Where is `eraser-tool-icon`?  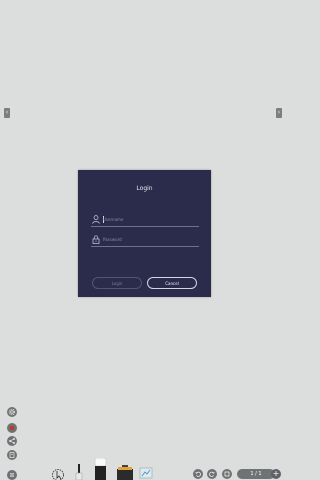
eraser-tool-icon is located at coordinates (100, 469).